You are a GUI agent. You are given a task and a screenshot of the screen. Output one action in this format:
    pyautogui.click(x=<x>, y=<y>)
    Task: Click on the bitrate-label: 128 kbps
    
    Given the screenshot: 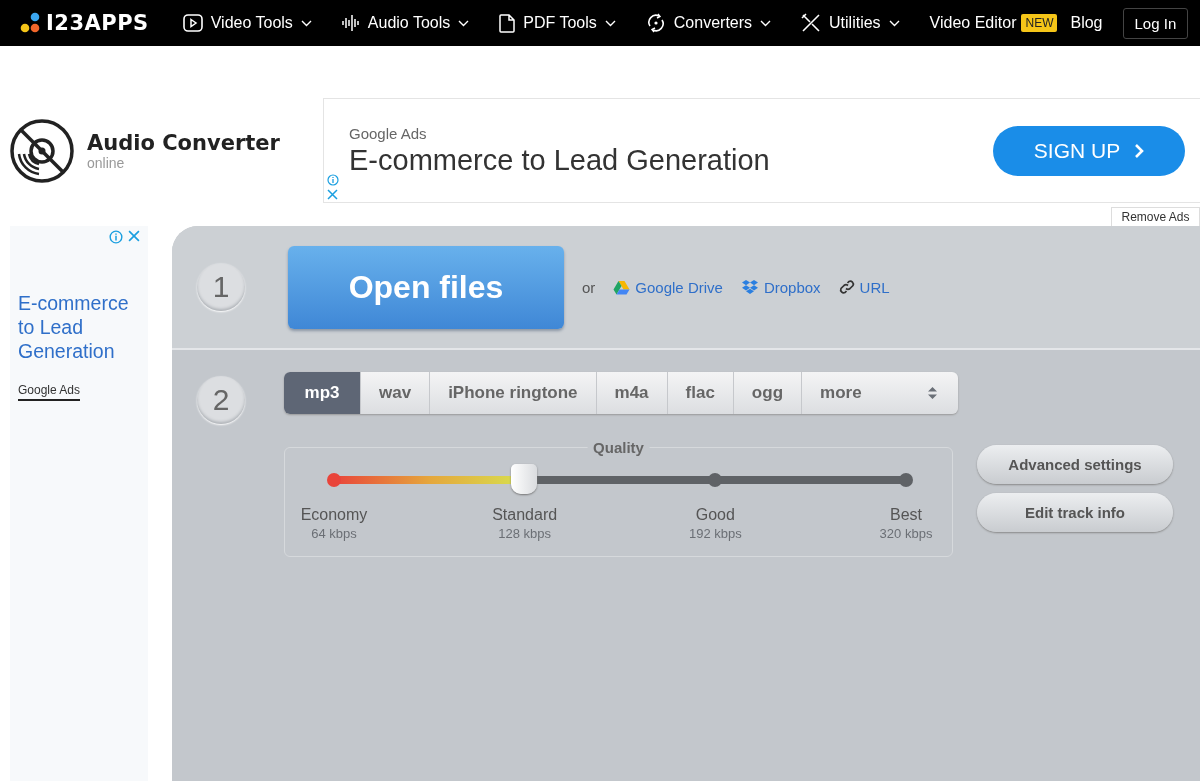 What is the action you would take?
    pyautogui.click(x=525, y=533)
    